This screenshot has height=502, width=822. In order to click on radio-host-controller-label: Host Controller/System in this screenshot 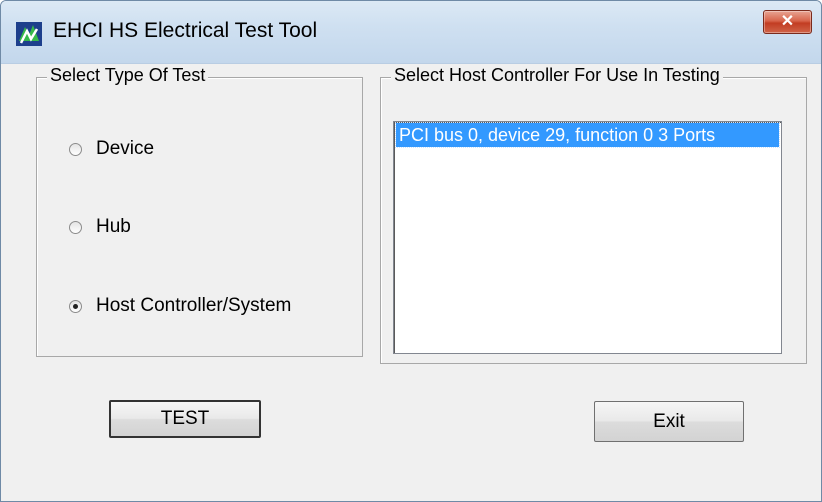, I will do `click(194, 305)`.